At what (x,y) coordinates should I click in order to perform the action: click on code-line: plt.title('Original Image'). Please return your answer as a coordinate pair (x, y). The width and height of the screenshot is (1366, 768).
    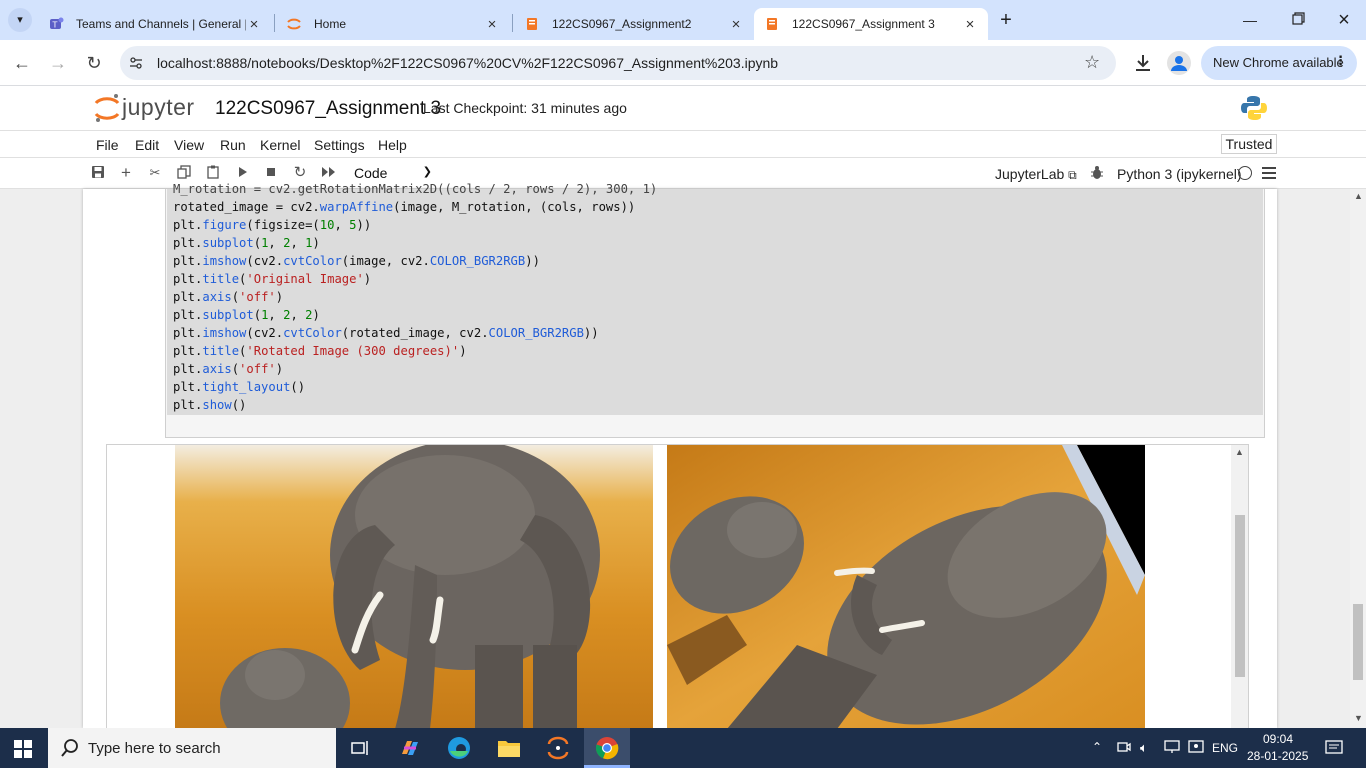
    Looking at the image, I should click on (272, 279).